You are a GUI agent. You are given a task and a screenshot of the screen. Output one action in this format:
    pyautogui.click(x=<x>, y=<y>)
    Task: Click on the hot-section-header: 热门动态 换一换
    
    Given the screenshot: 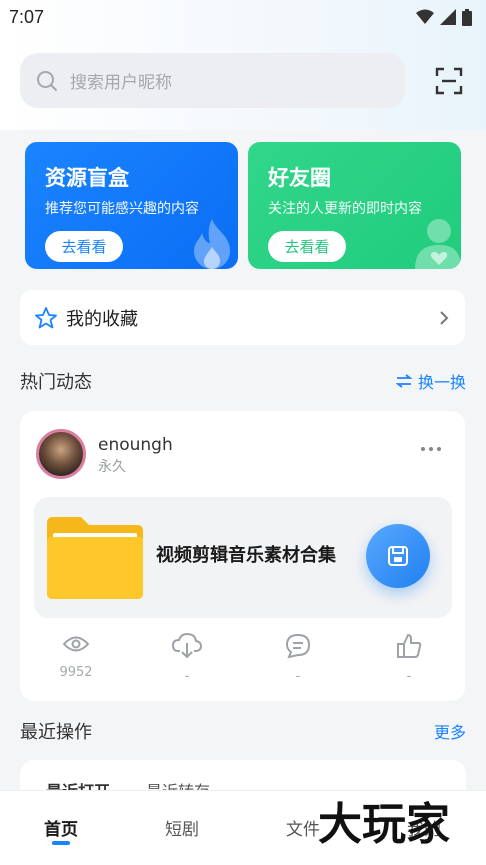 What is the action you would take?
    pyautogui.click(x=243, y=381)
    